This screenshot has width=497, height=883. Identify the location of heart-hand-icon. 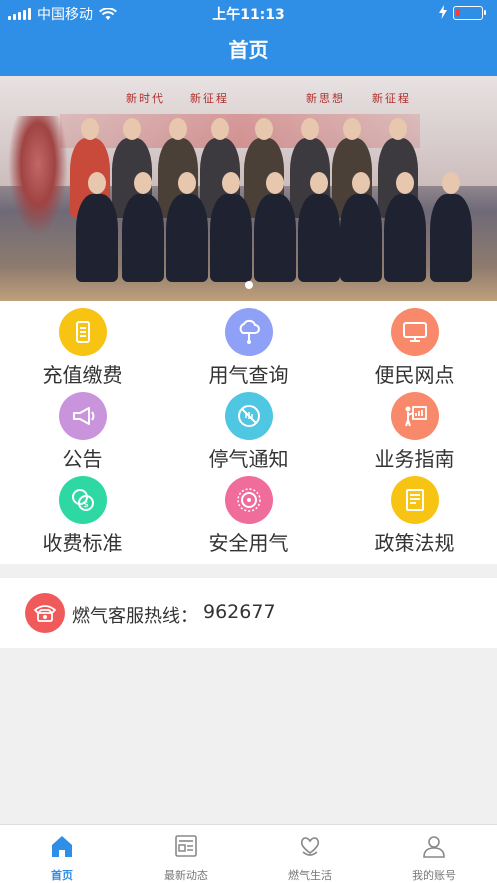
(310, 846).